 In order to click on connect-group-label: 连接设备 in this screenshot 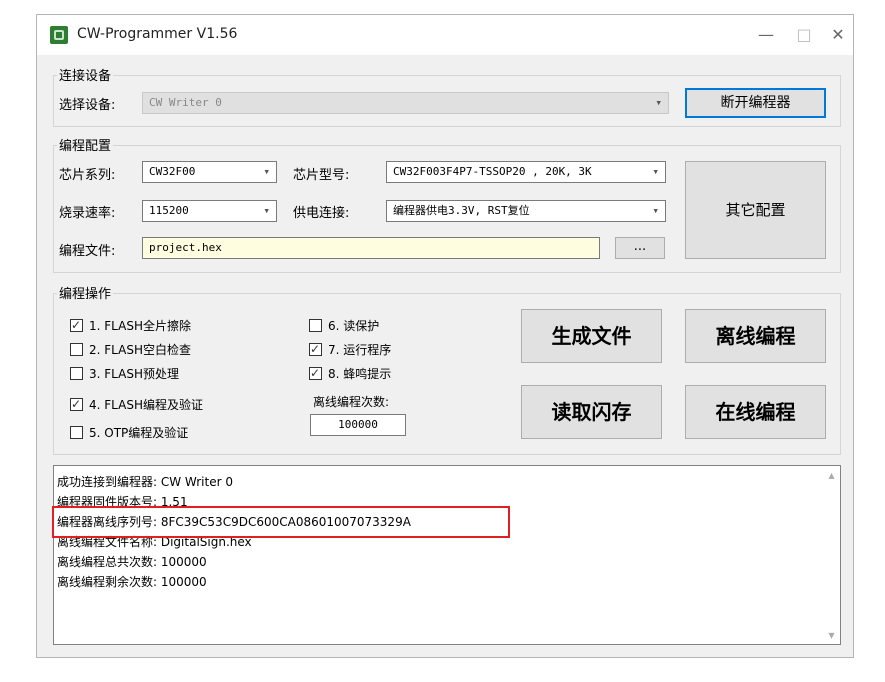, I will do `click(85, 74)`.